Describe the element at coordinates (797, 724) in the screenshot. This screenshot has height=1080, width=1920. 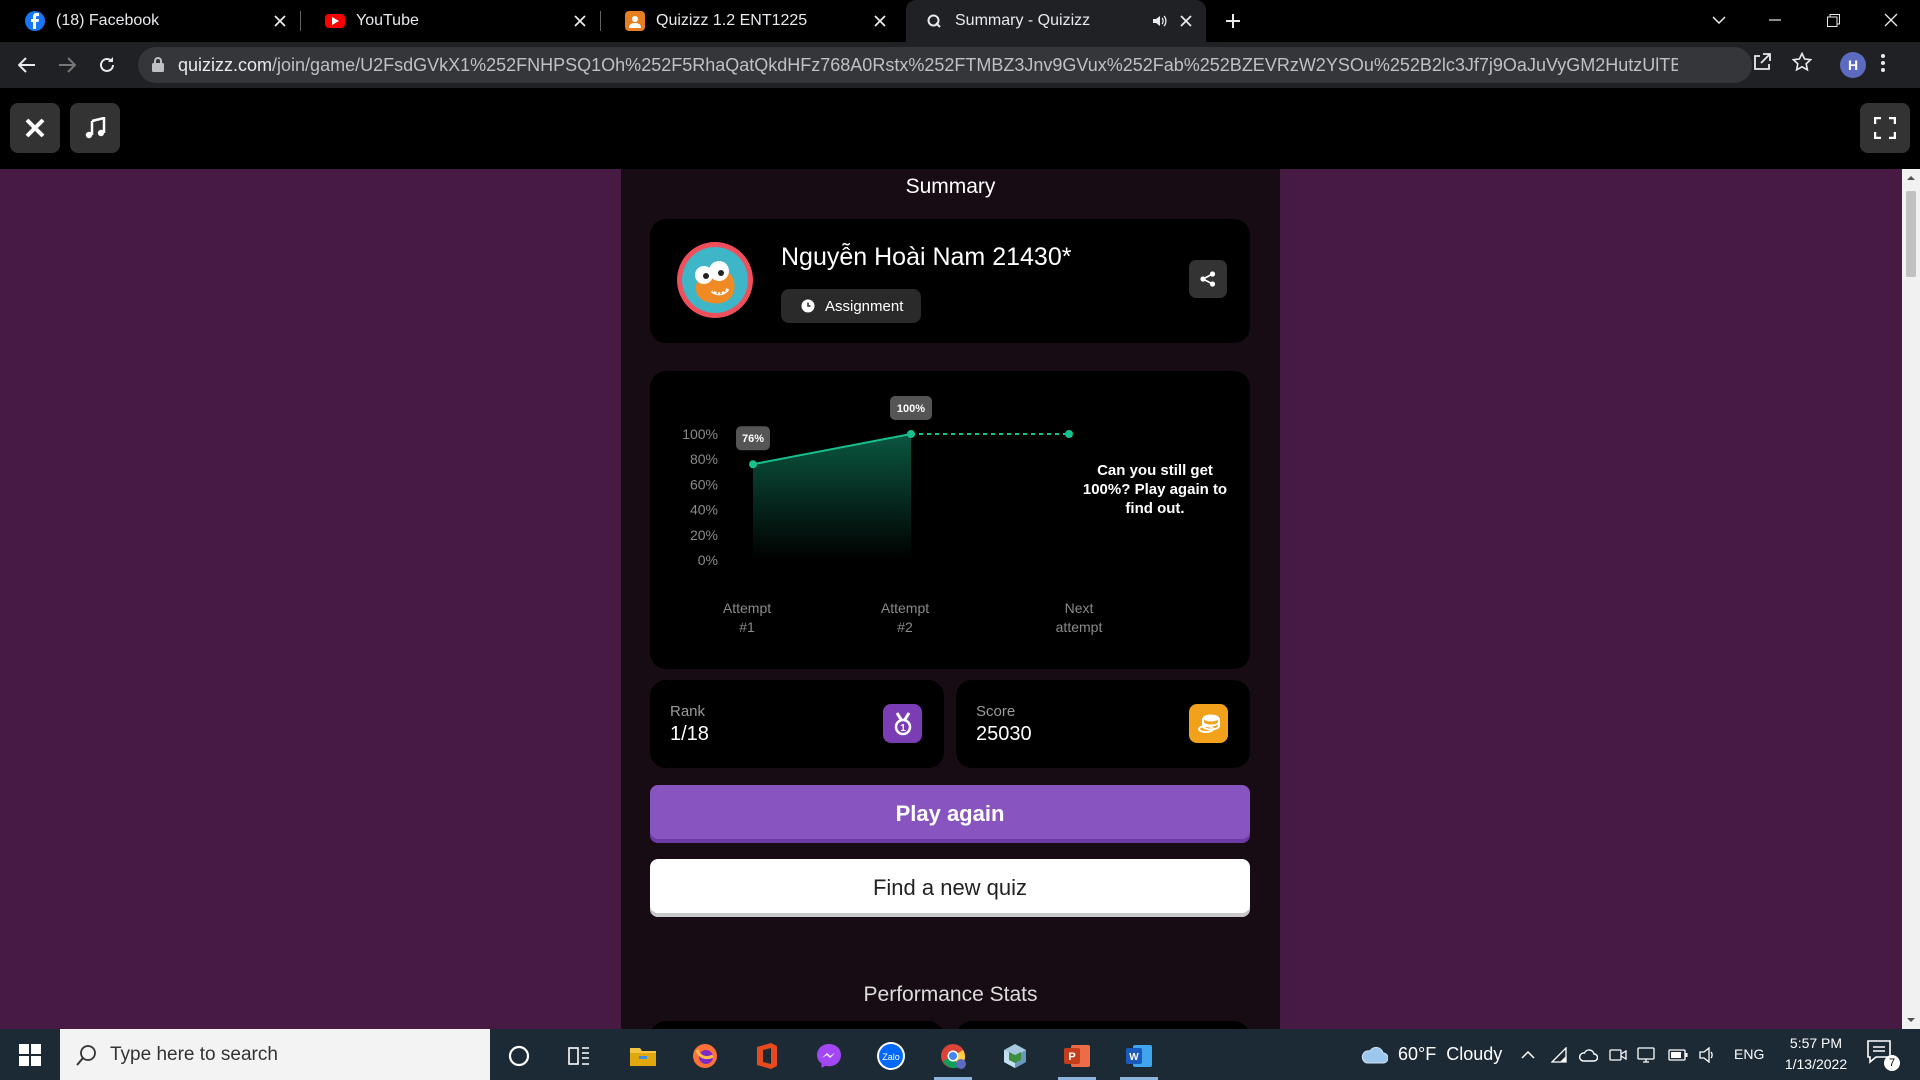
I see `rank-card: Rank 1/18 1` at that location.